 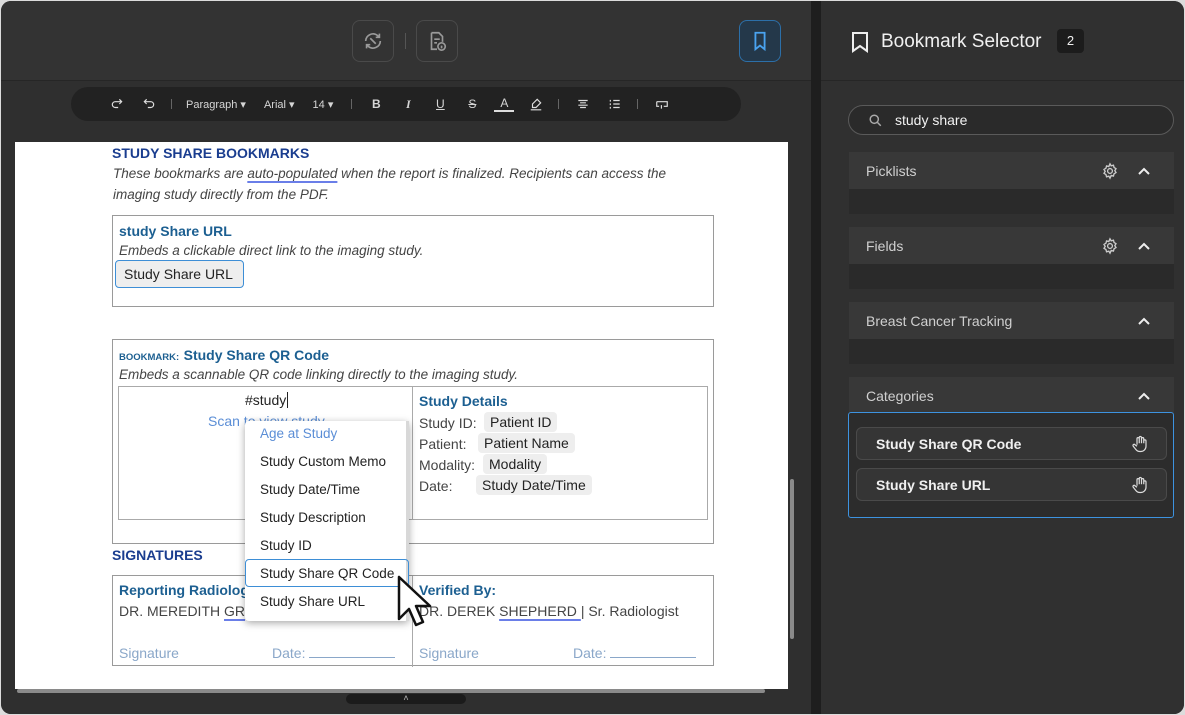 What do you see at coordinates (583, 104) in the screenshot?
I see `align-center-icon` at bounding box center [583, 104].